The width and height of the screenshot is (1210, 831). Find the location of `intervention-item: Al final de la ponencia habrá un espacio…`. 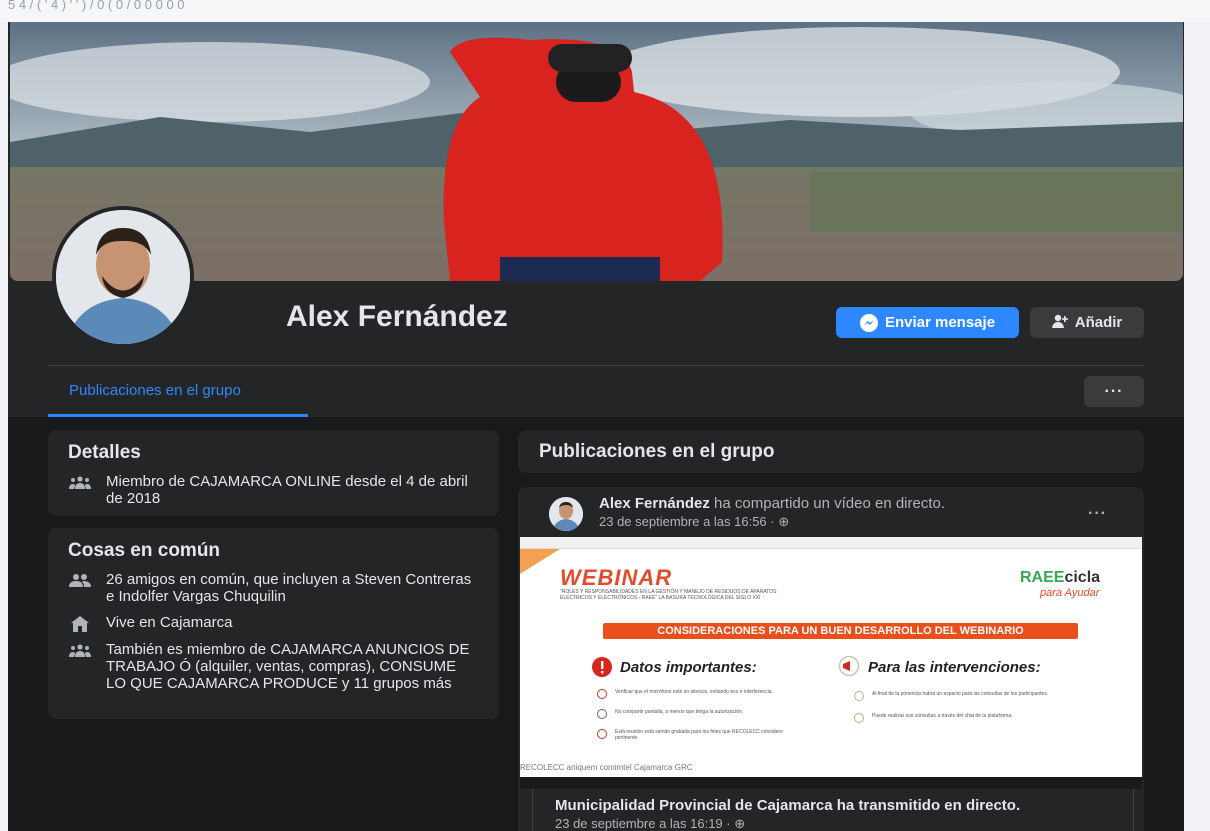

intervention-item: Al final de la ponencia habrá un espacio… is located at coordinates (960, 694).